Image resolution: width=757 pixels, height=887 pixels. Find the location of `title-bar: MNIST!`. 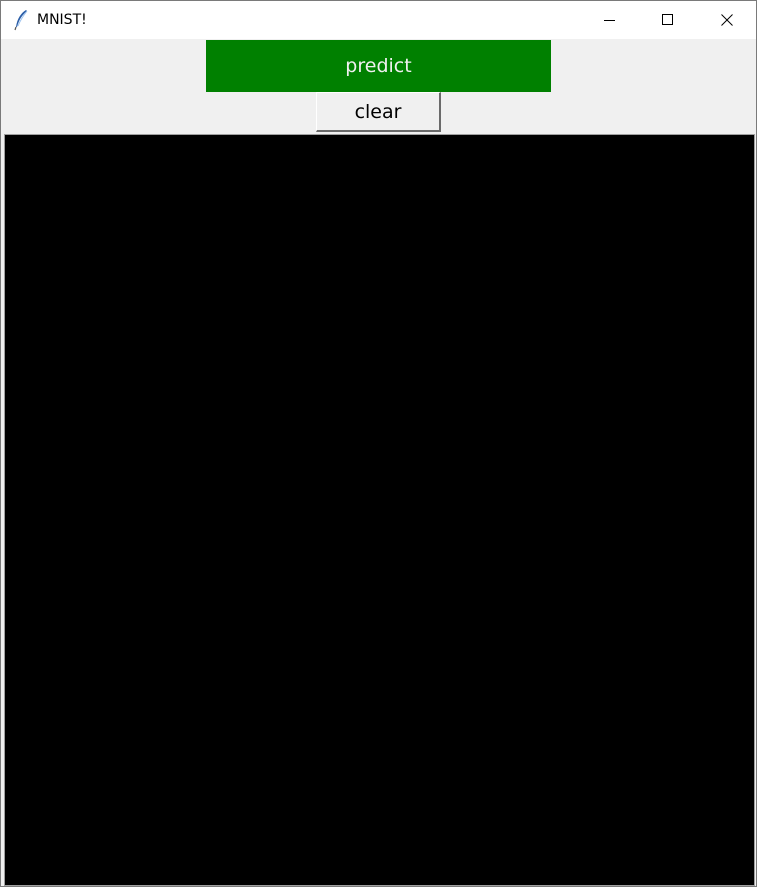

title-bar: MNIST! is located at coordinates (378, 20).